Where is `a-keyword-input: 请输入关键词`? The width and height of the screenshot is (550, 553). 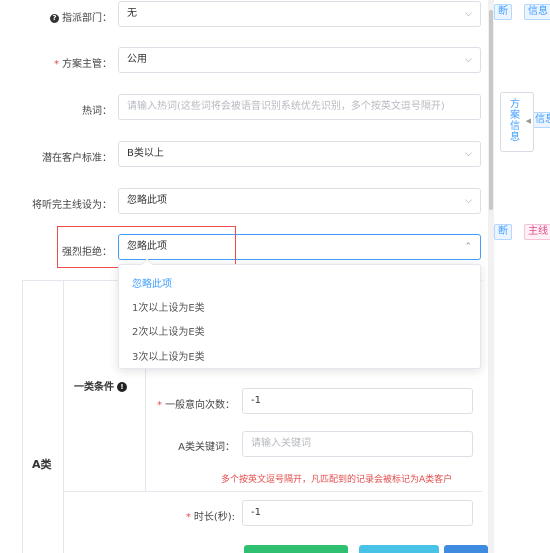 a-keyword-input: 请输入关键词 is located at coordinates (357, 444).